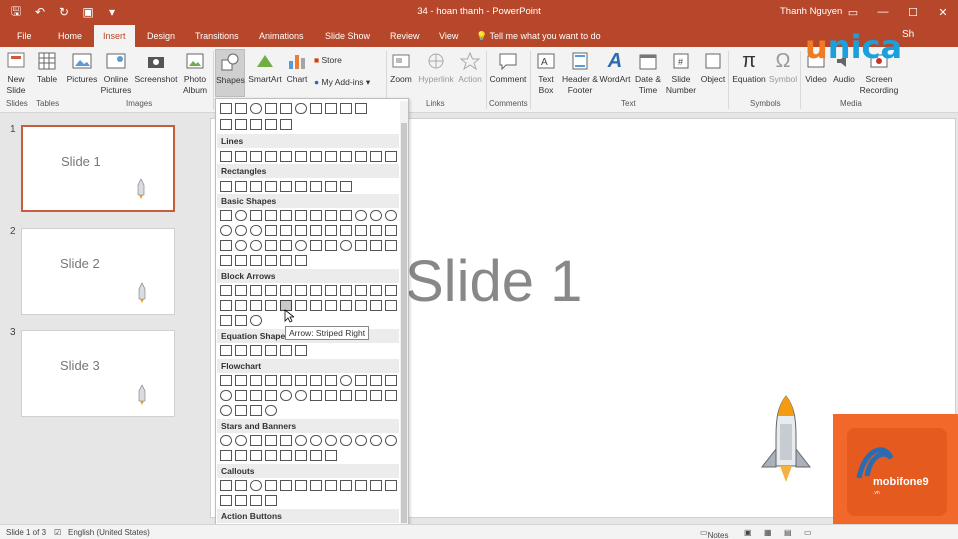  I want to click on shape-callout-line, so click(286, 485).